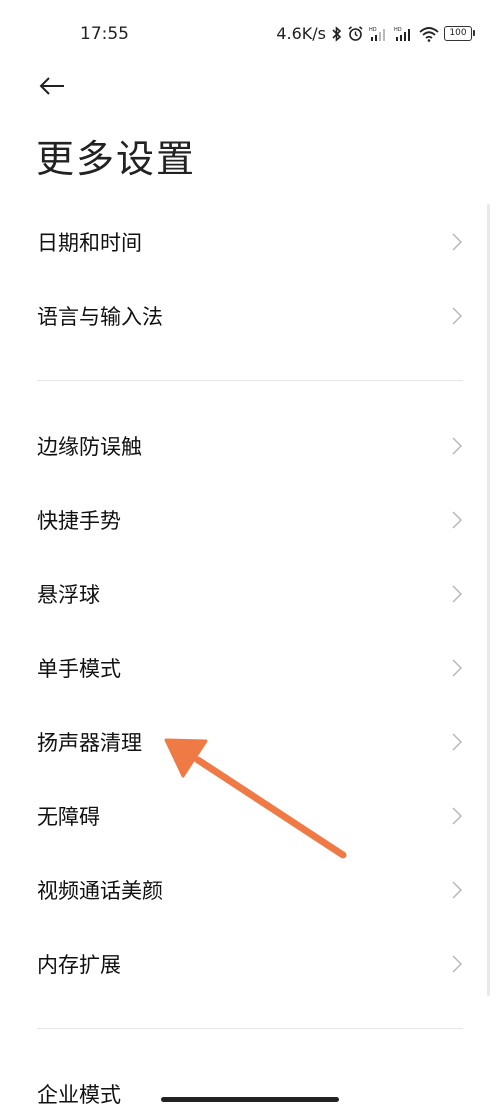 The height and width of the screenshot is (1111, 500). Describe the element at coordinates (250, 446) in the screenshot. I see `settings-item-edge-touch: 边缘防误触` at that location.